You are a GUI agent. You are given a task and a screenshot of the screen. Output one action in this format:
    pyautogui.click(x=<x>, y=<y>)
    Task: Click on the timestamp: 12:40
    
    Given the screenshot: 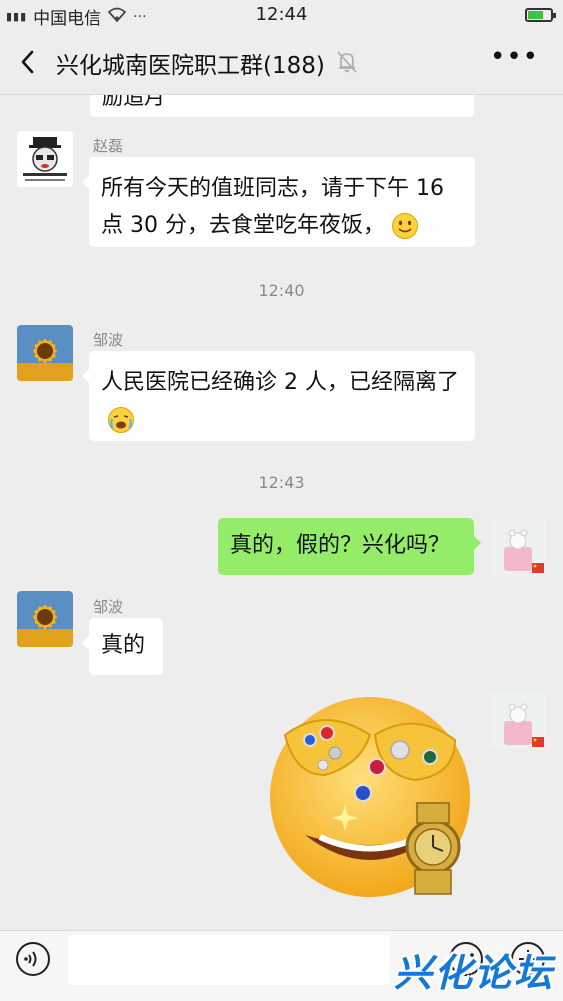 What is the action you would take?
    pyautogui.click(x=281, y=290)
    